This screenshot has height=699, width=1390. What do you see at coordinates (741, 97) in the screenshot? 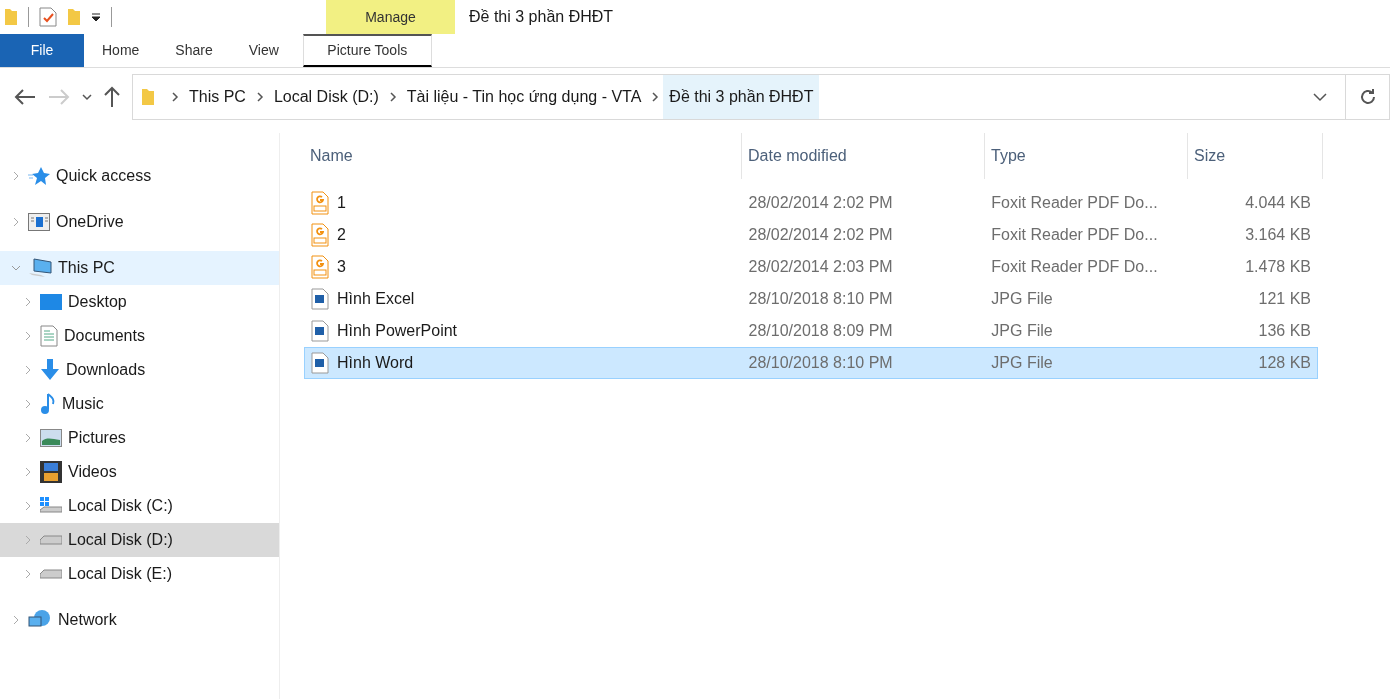
I see `breadcrumb: Đề thi 3 phần ĐHĐT` at bounding box center [741, 97].